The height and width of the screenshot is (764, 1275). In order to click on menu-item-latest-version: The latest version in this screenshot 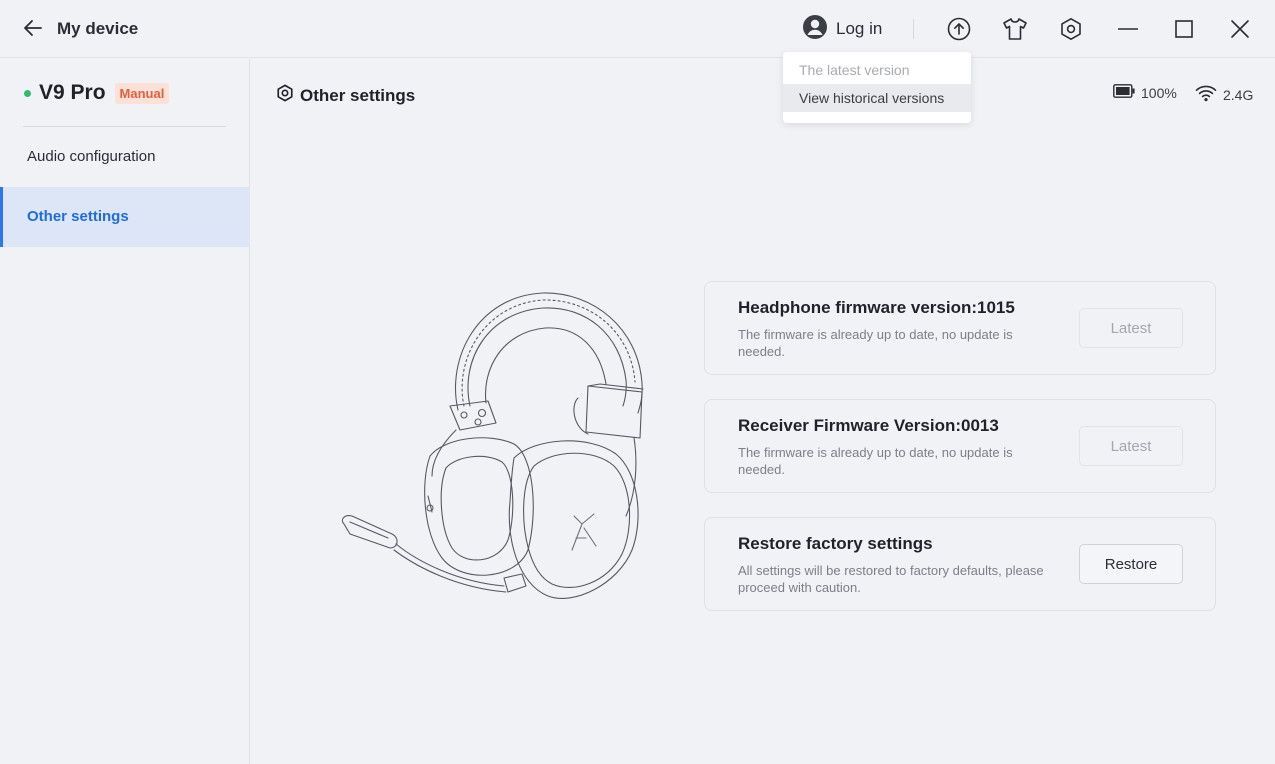, I will do `click(854, 70)`.